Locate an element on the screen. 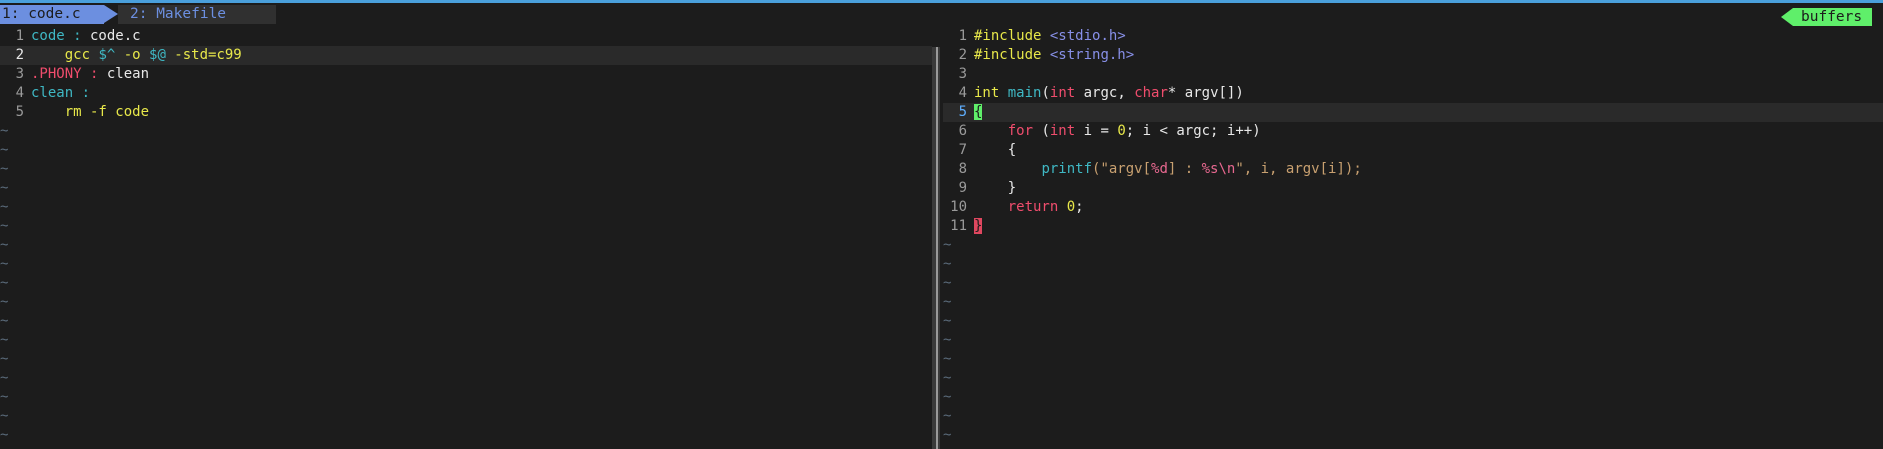 The image size is (1883, 449). tabline is located at coordinates (941, 13).